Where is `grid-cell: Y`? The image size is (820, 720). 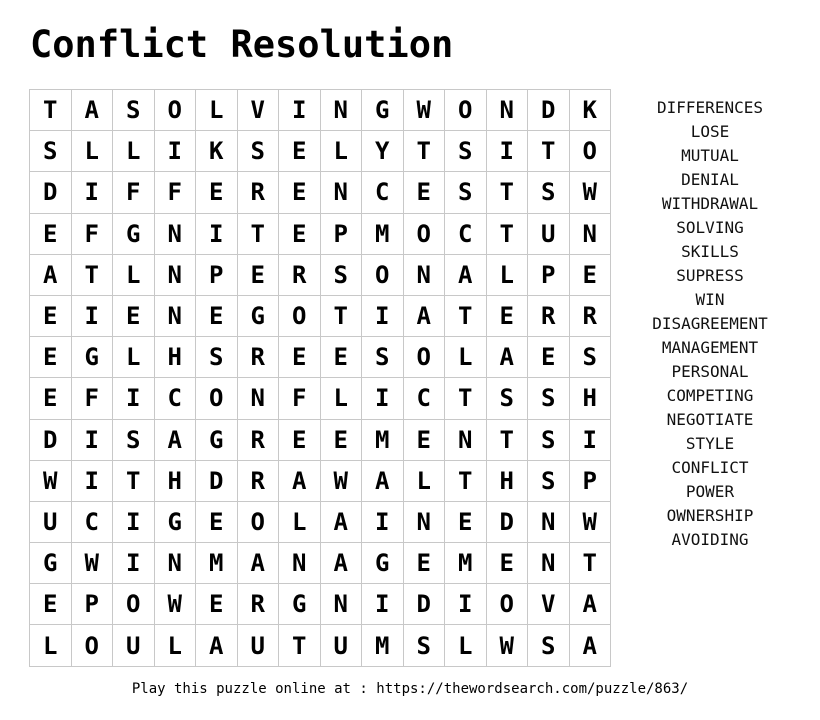
grid-cell: Y is located at coordinates (383, 152).